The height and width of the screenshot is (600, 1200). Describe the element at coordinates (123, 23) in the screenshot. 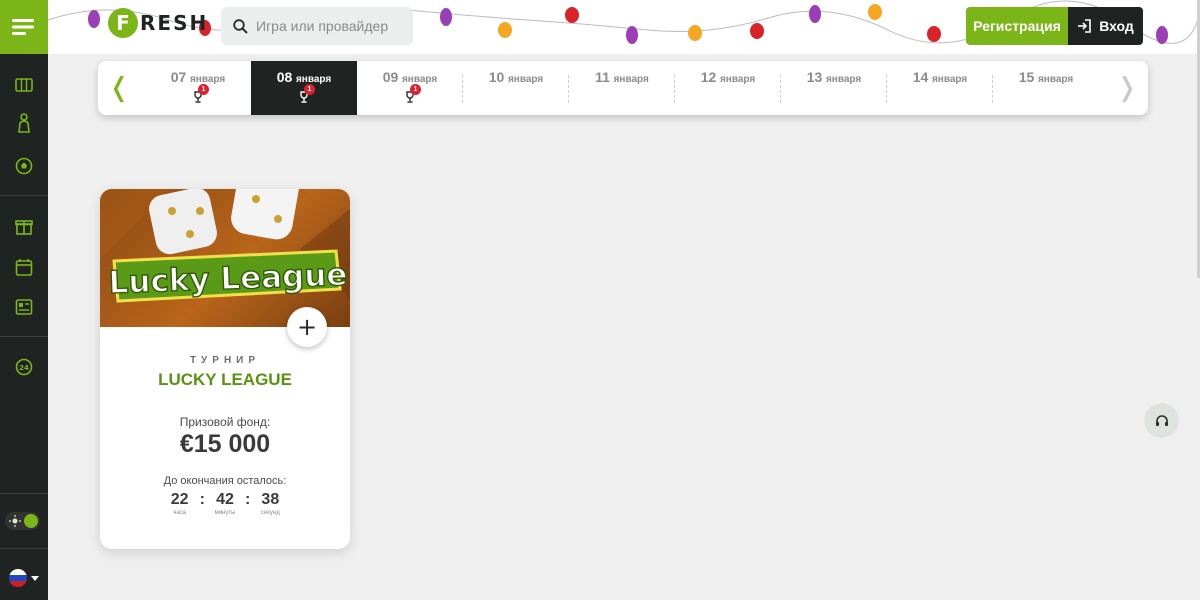

I see `logo-letter: F` at that location.